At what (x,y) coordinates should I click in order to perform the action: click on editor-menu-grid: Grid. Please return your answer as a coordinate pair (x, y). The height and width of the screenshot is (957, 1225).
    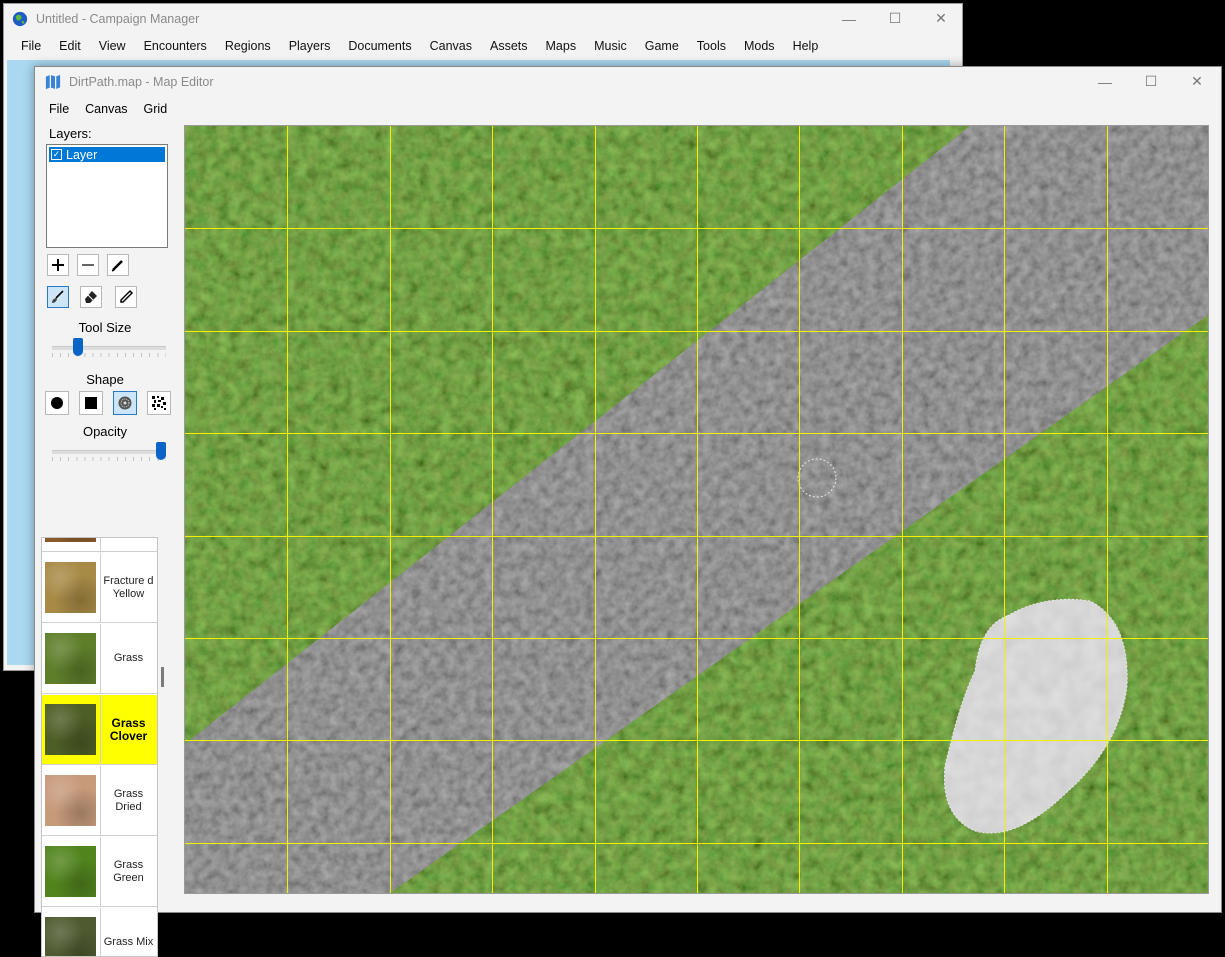
    Looking at the image, I should click on (156, 109).